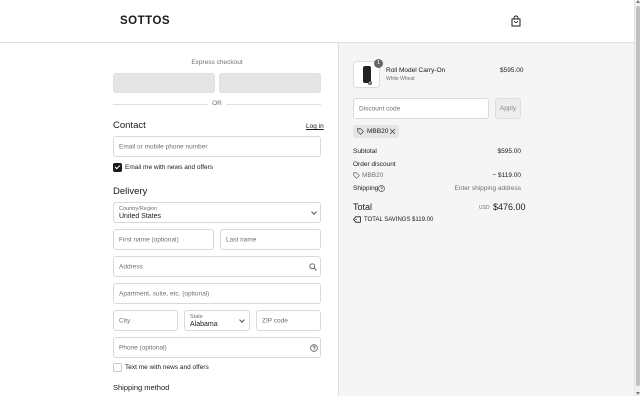 This screenshot has width=640, height=396. What do you see at coordinates (400, 79) in the screenshot?
I see `product-variant: White Wheat` at bounding box center [400, 79].